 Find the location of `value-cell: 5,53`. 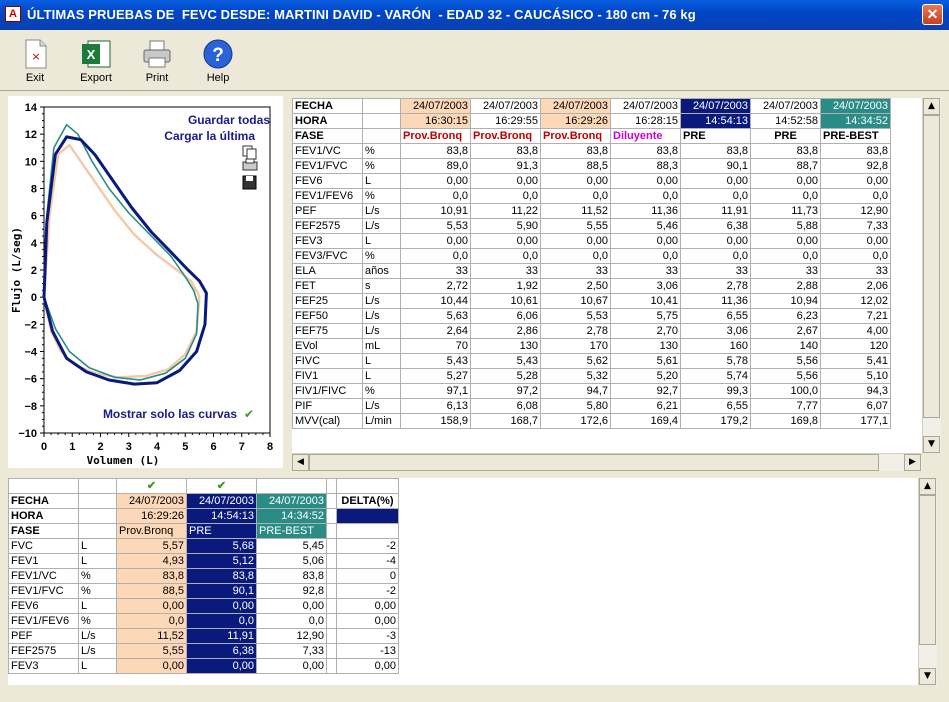

value-cell: 5,53 is located at coordinates (435, 226).